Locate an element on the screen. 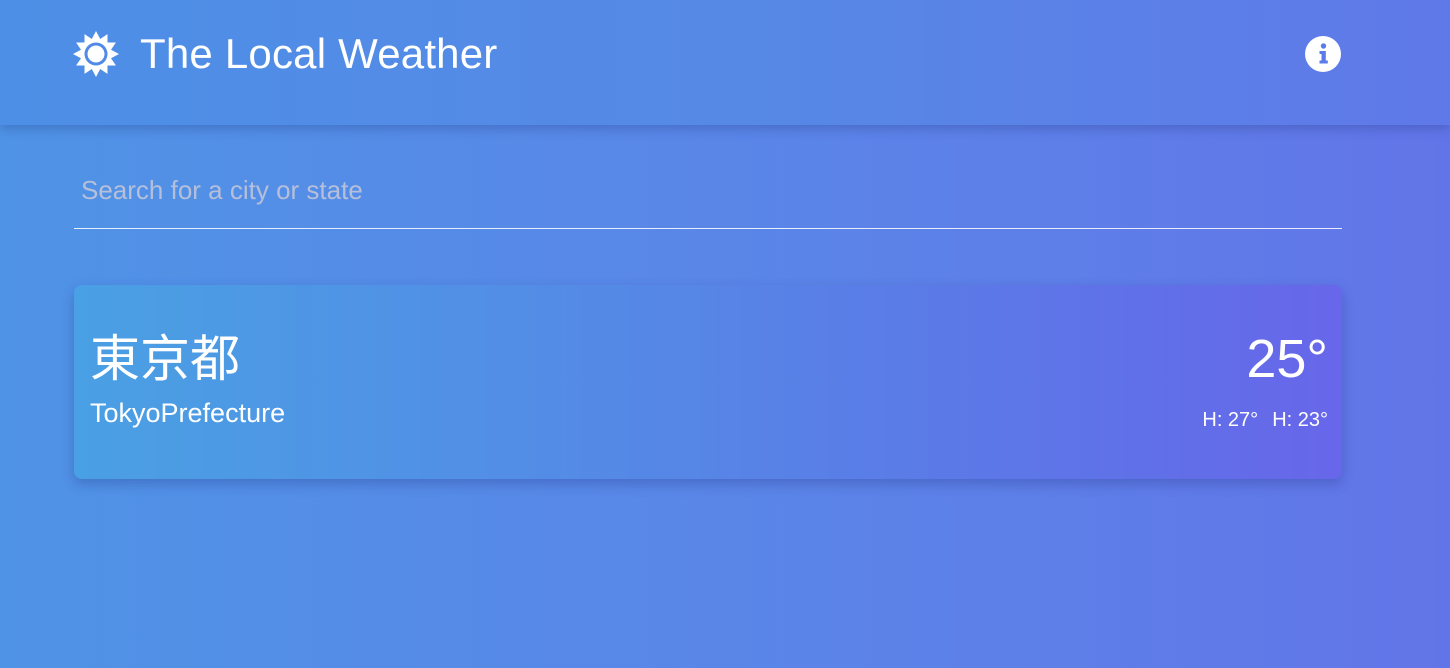 The image size is (1450, 668). app-title: The Local Weather is located at coordinates (319, 53).